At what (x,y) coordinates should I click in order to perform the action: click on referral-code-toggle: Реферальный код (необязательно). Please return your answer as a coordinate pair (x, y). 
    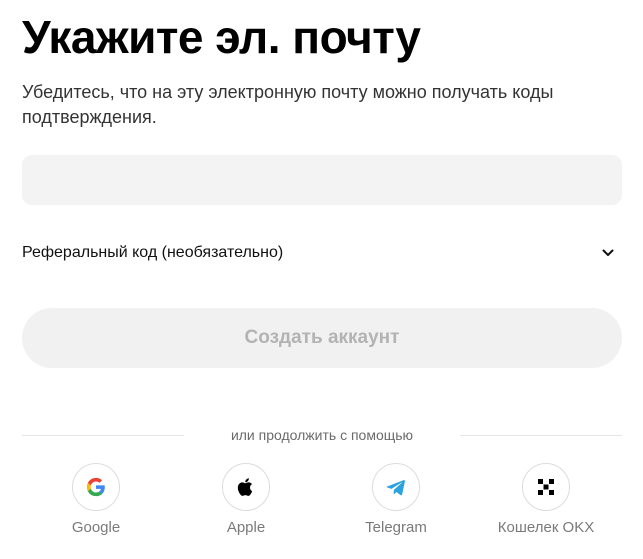
    Looking at the image, I should click on (322, 253).